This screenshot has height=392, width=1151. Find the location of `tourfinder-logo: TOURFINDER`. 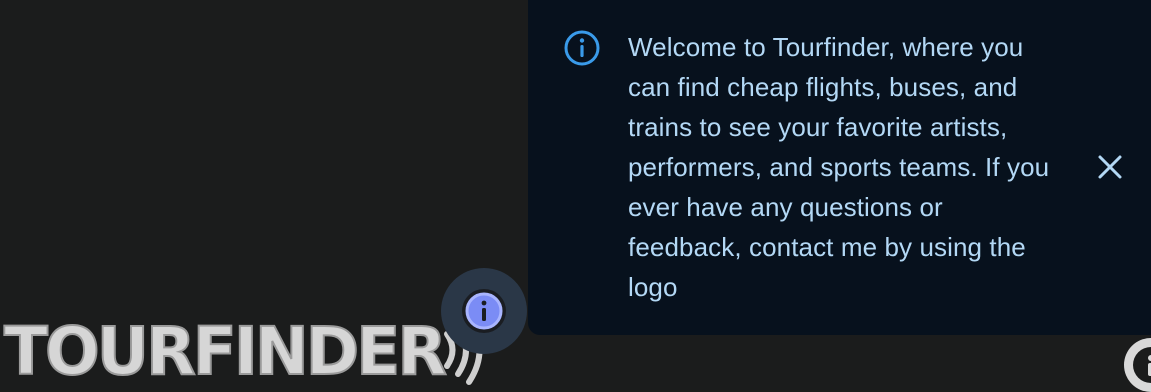

tourfinder-logo: TOURFINDER is located at coordinates (250, 345).